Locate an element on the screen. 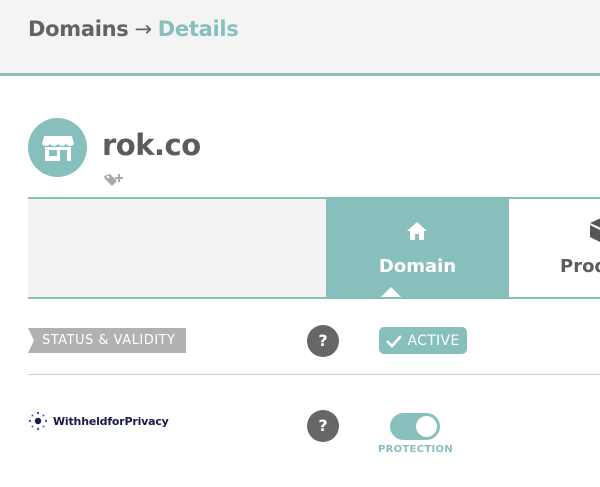 The height and width of the screenshot is (487, 600). privacy-provider-name: WithheldforPrivacy is located at coordinates (111, 421).